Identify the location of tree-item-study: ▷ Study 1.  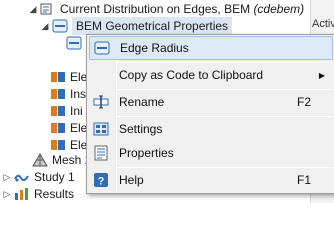
(38, 177).